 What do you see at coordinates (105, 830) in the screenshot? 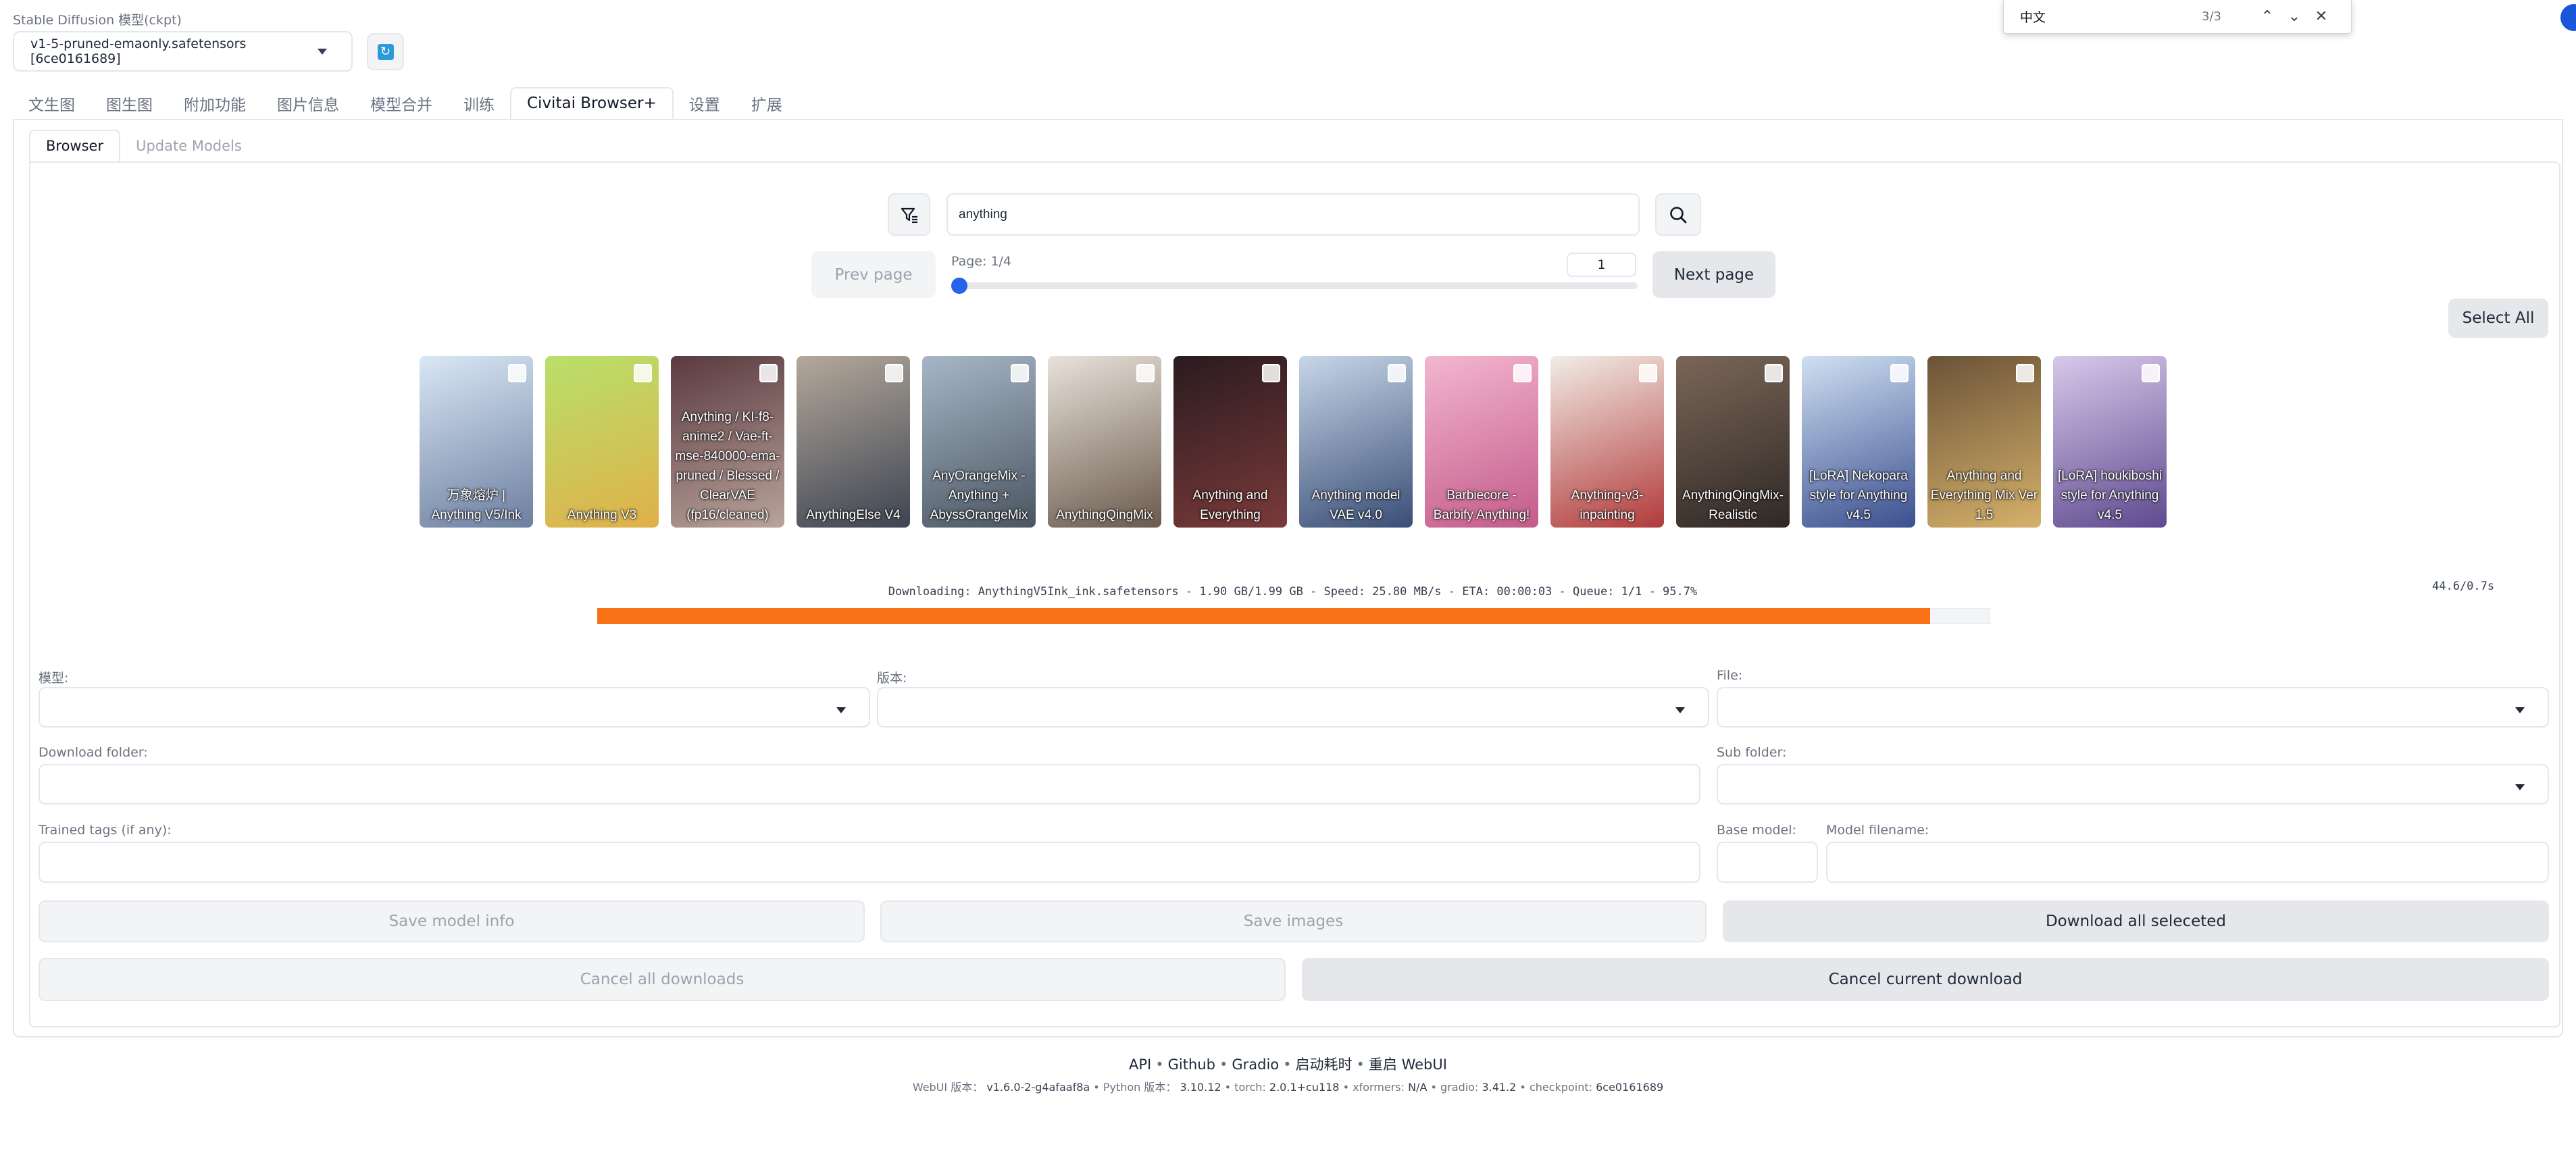
I see `trained-tags-label: Trained tags (if any):` at bounding box center [105, 830].